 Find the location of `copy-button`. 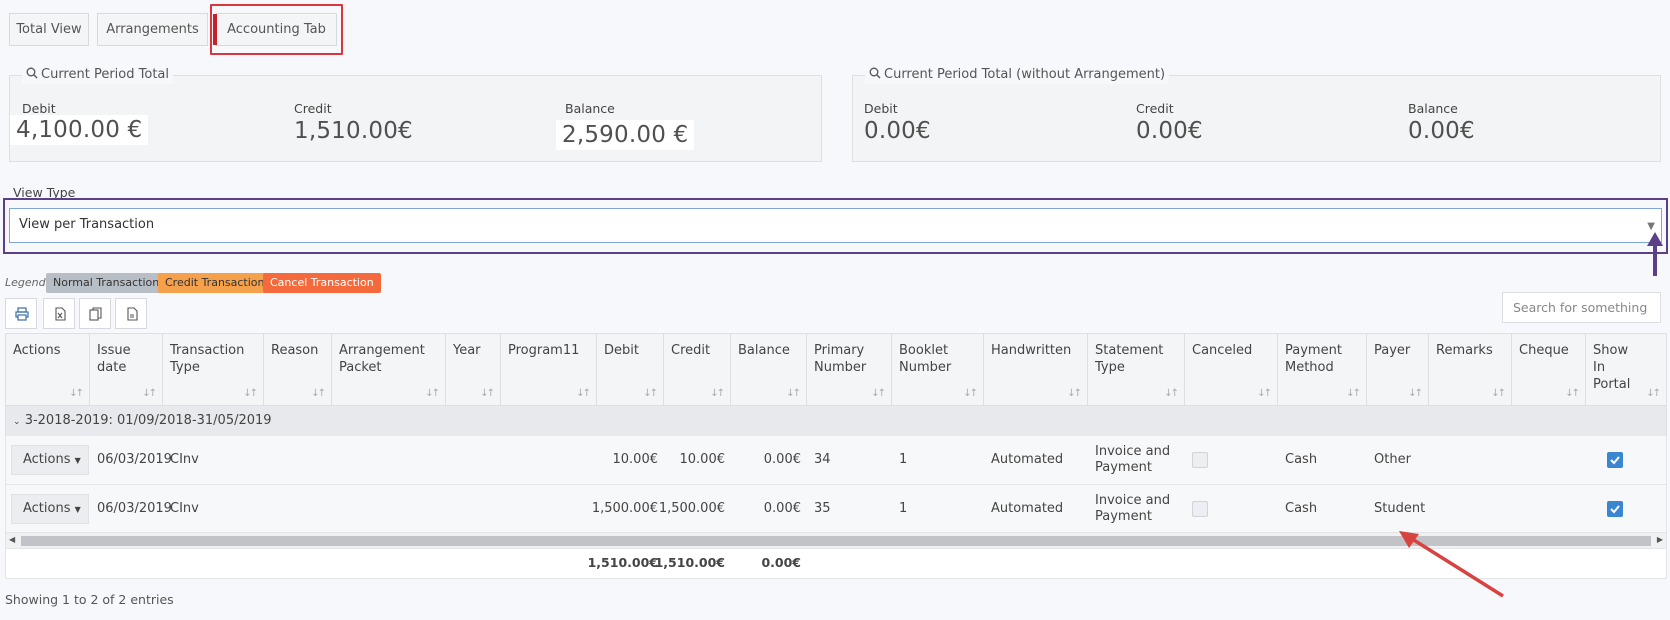

copy-button is located at coordinates (95, 313).